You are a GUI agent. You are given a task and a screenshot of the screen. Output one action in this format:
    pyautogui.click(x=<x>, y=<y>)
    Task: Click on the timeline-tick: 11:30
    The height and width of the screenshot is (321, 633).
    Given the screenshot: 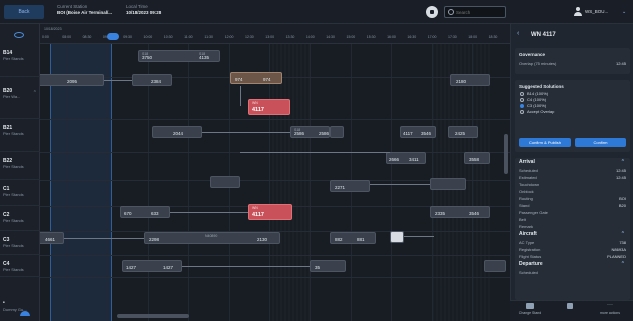 What is the action you would take?
    pyautogui.click(x=208, y=37)
    